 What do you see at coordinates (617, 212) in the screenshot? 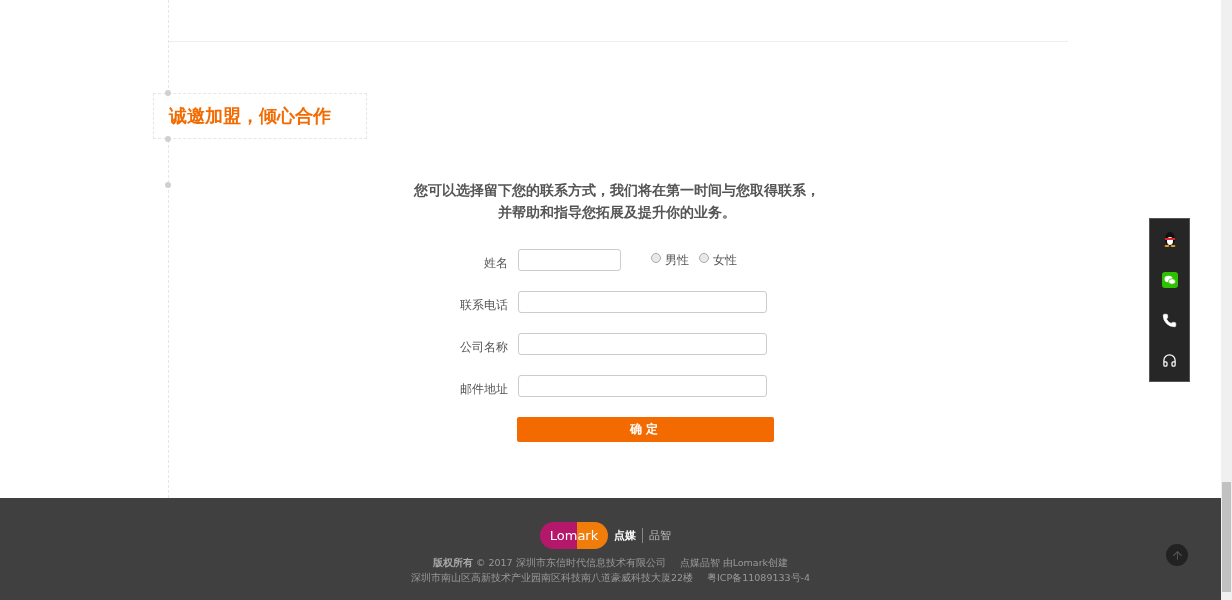
I see `intro-text: 并帮助和指导您拓展及提升你的业务。` at bounding box center [617, 212].